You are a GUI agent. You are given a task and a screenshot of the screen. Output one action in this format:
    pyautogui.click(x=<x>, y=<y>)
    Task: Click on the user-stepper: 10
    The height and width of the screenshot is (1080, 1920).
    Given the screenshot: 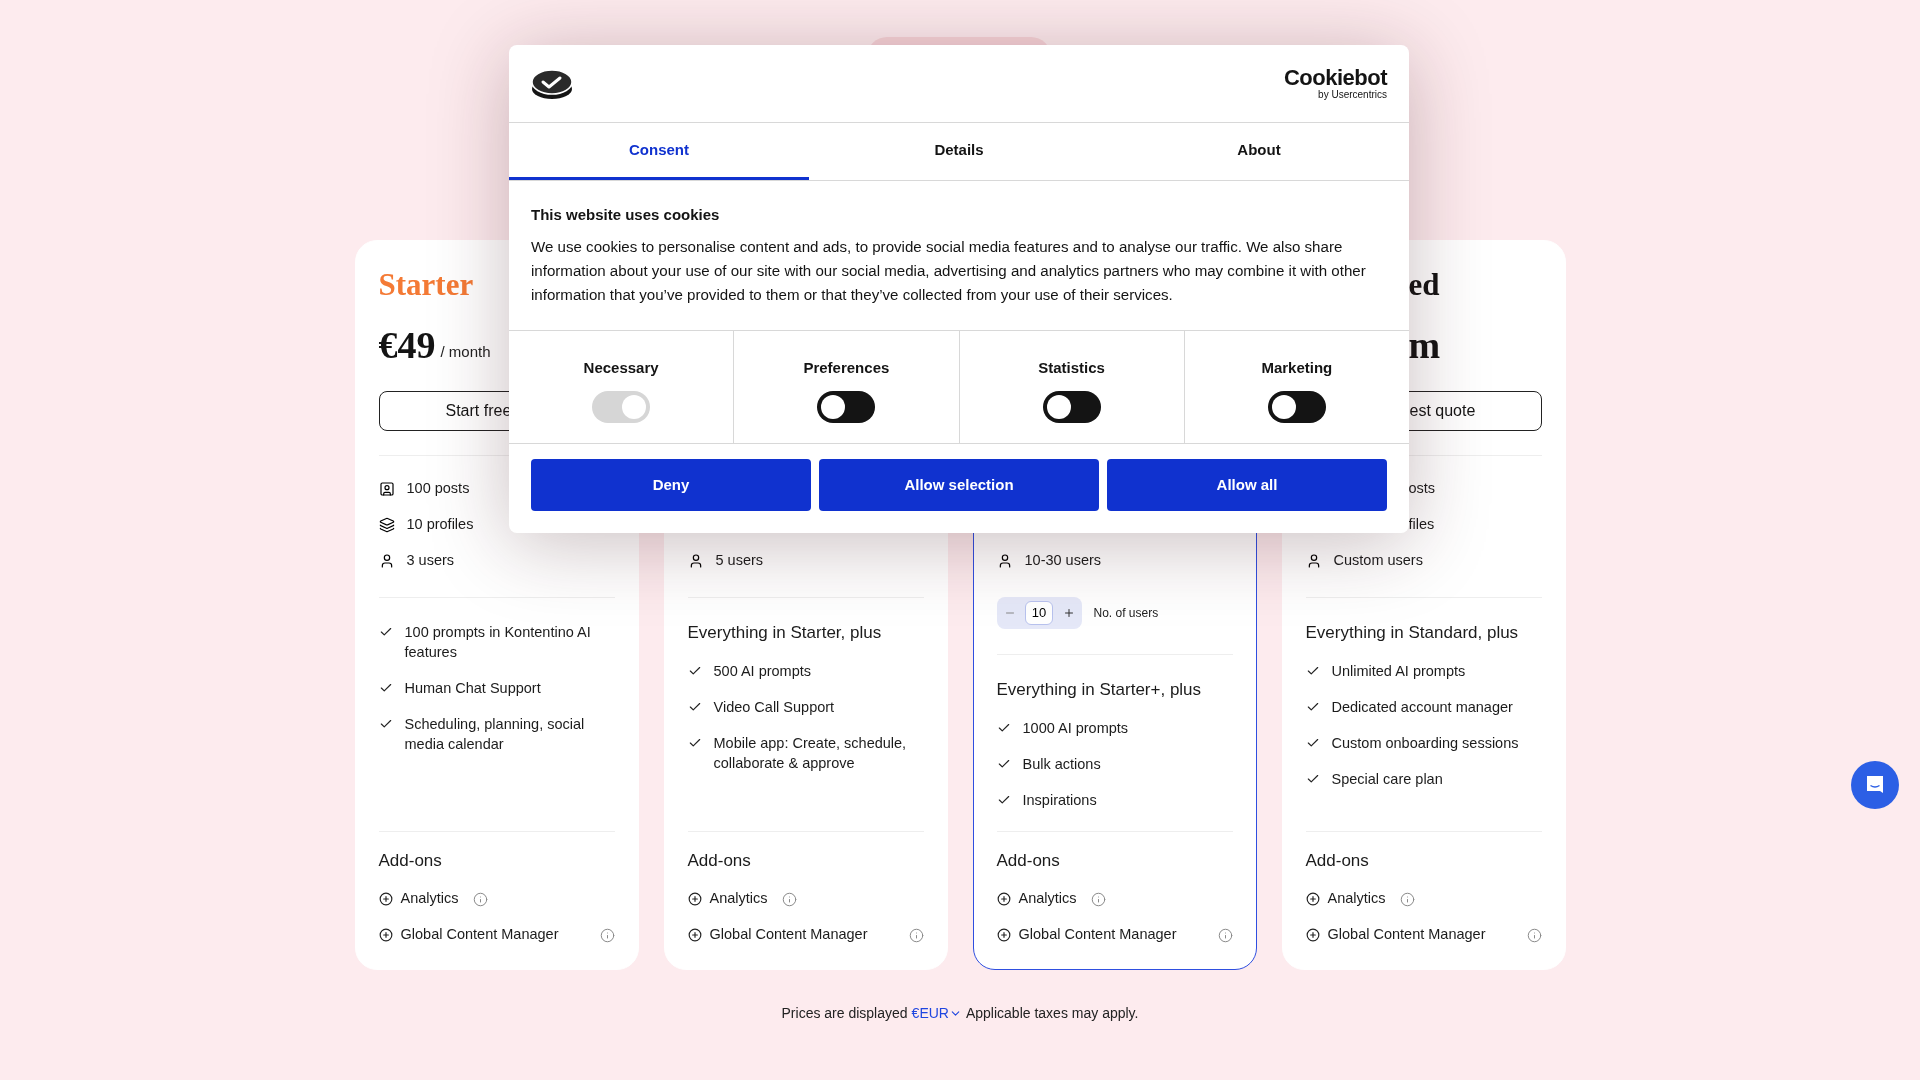 What is the action you would take?
    pyautogui.click(x=1039, y=613)
    